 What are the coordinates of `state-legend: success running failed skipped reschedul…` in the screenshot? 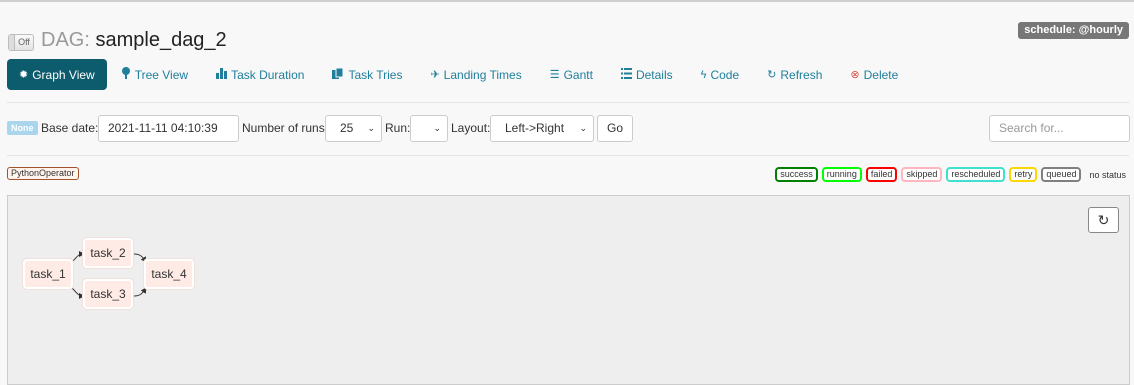 It's located at (951, 174).